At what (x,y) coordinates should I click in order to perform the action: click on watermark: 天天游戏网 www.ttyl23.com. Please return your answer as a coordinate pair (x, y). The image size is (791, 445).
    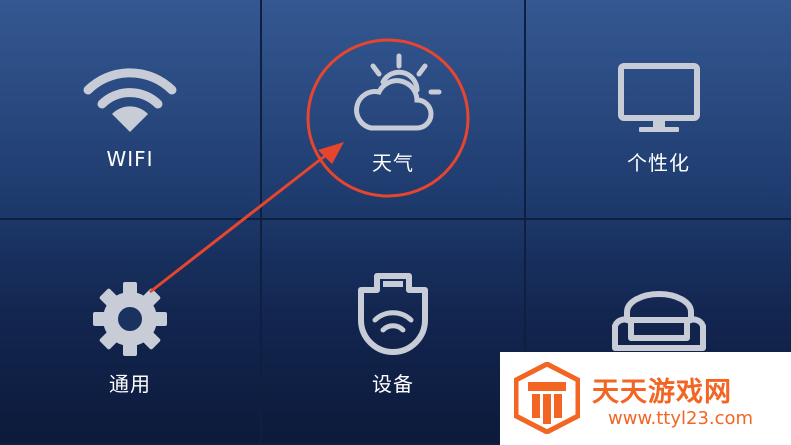
    Looking at the image, I should click on (645, 398).